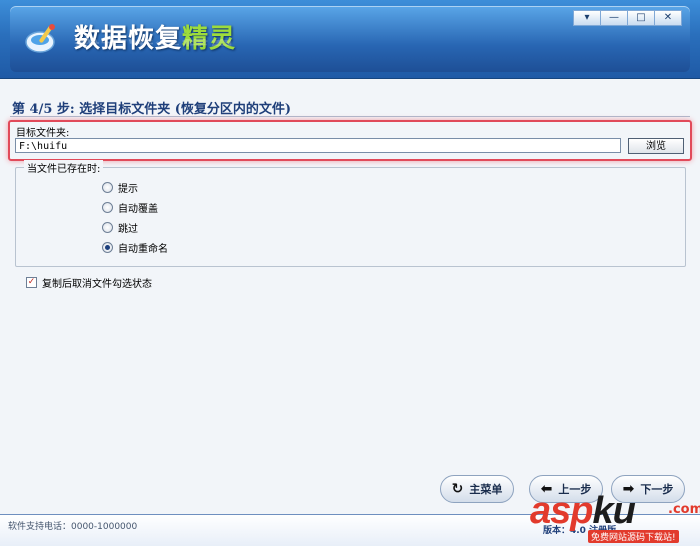 This screenshot has width=700, height=546. What do you see at coordinates (350, 116) in the screenshot?
I see `divider` at bounding box center [350, 116].